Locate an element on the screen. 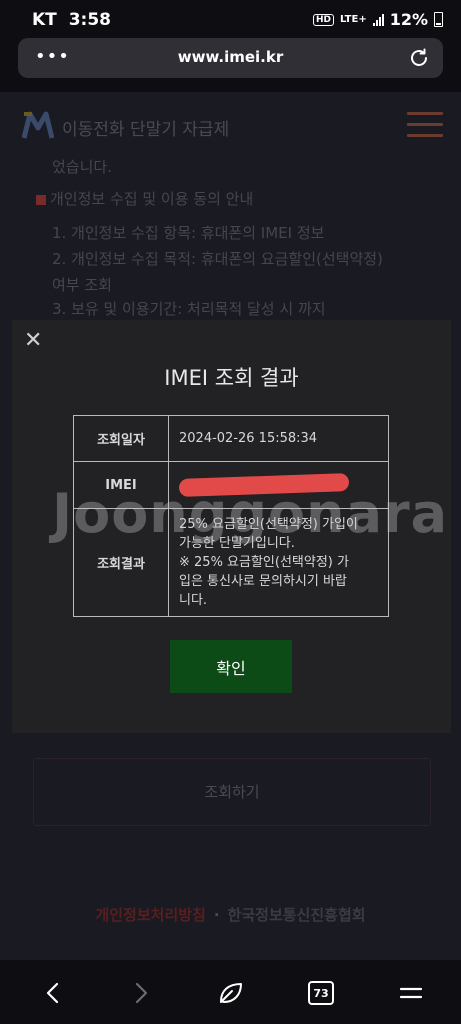 The height and width of the screenshot is (1024, 461). query-button: 조회하기 is located at coordinates (232, 792).